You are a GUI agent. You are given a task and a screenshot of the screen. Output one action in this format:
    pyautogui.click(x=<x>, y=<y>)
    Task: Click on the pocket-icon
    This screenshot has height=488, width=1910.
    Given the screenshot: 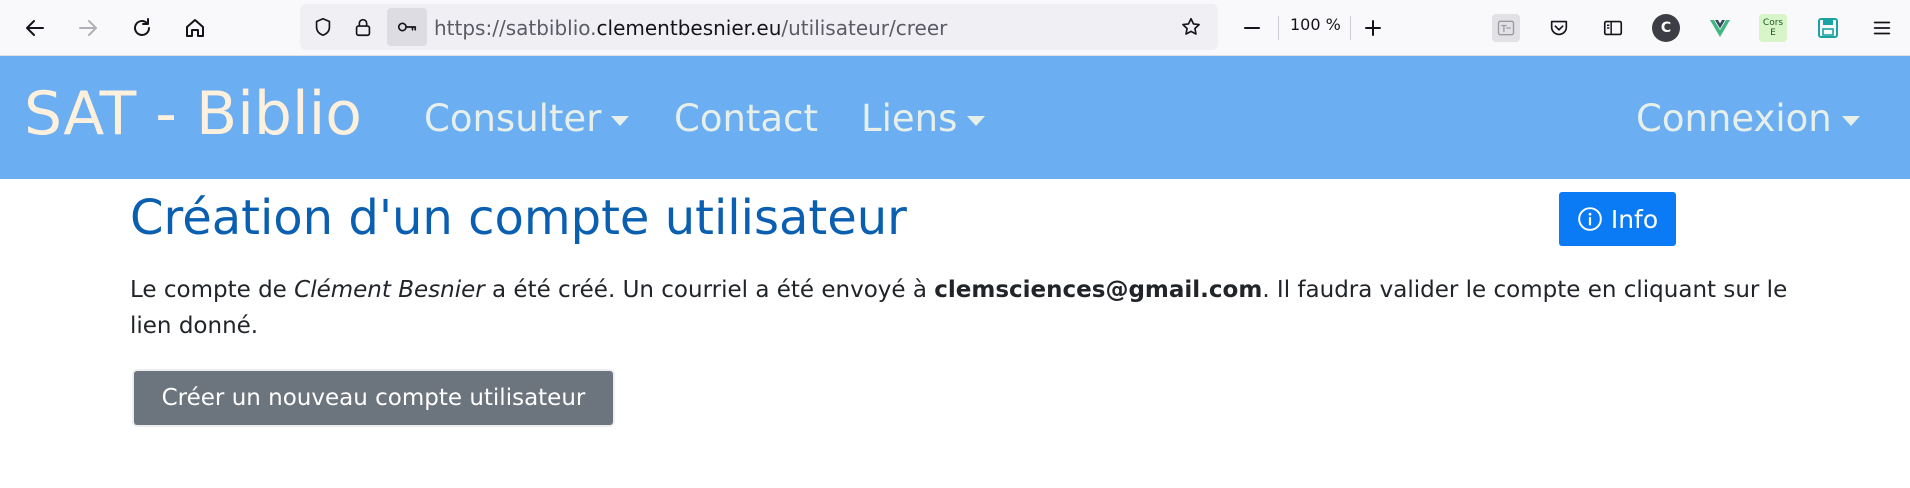 What is the action you would take?
    pyautogui.click(x=1559, y=28)
    